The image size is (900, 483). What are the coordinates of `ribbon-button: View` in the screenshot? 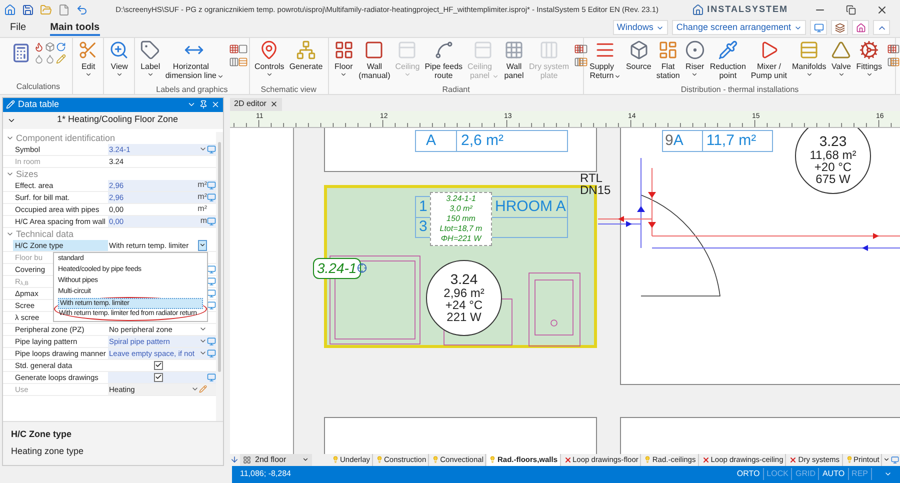 It's located at (119, 61).